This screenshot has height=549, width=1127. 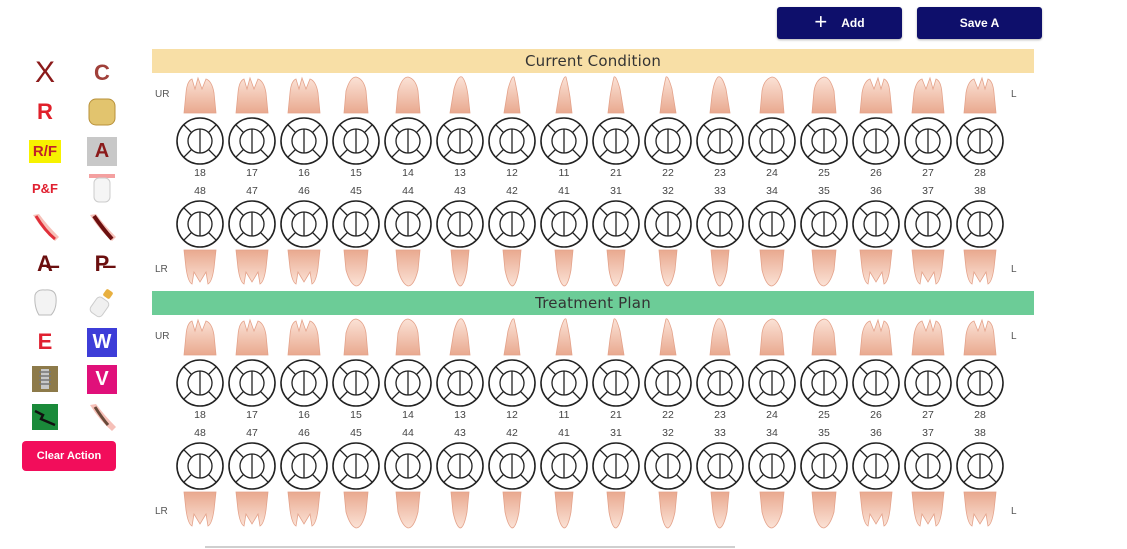 What do you see at coordinates (45, 151) in the screenshot?
I see `restoration-filling-tool: R/F` at bounding box center [45, 151].